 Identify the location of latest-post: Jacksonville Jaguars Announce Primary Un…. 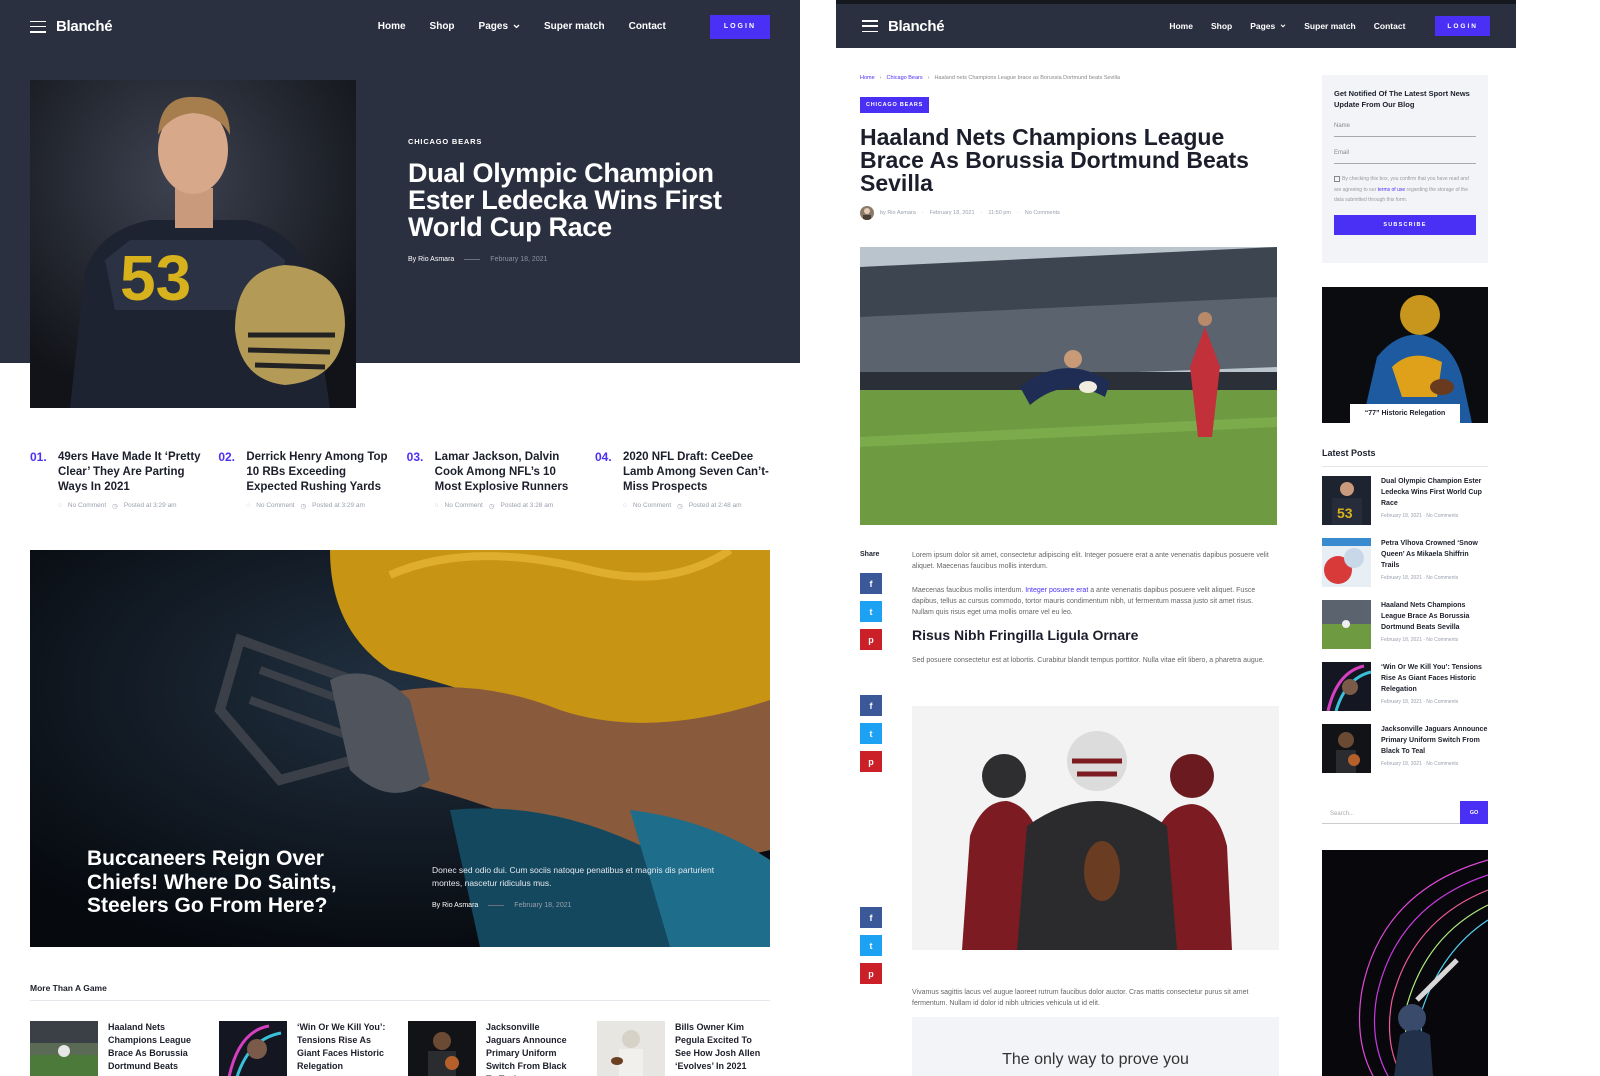
(1405, 755).